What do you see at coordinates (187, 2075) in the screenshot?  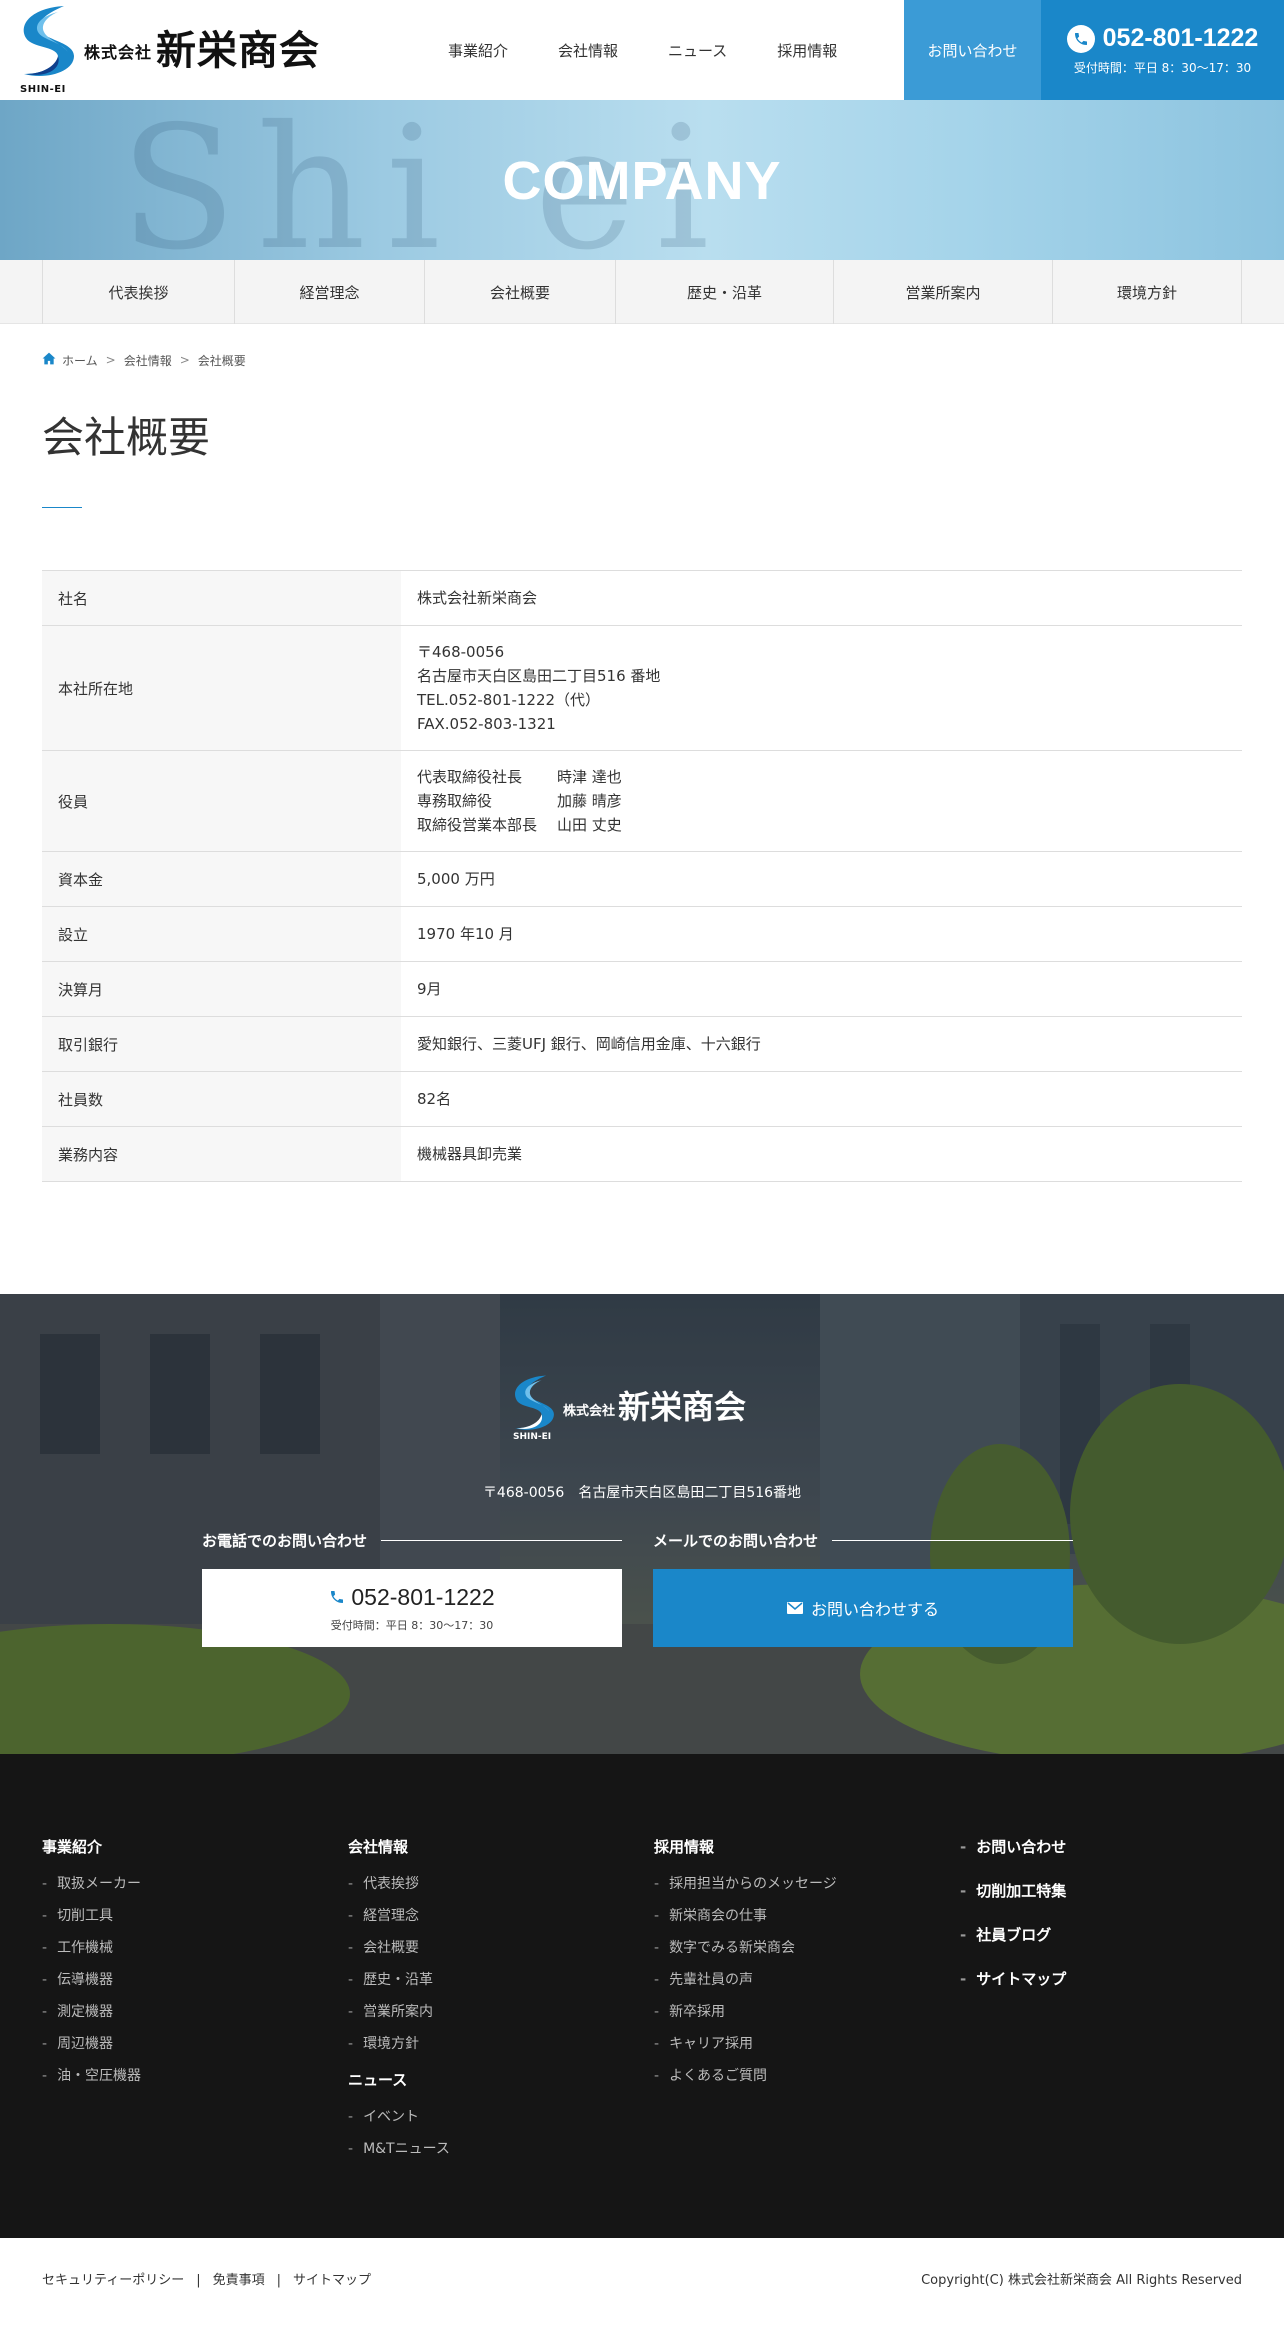 I see `footer-link: 油・空圧機器` at bounding box center [187, 2075].